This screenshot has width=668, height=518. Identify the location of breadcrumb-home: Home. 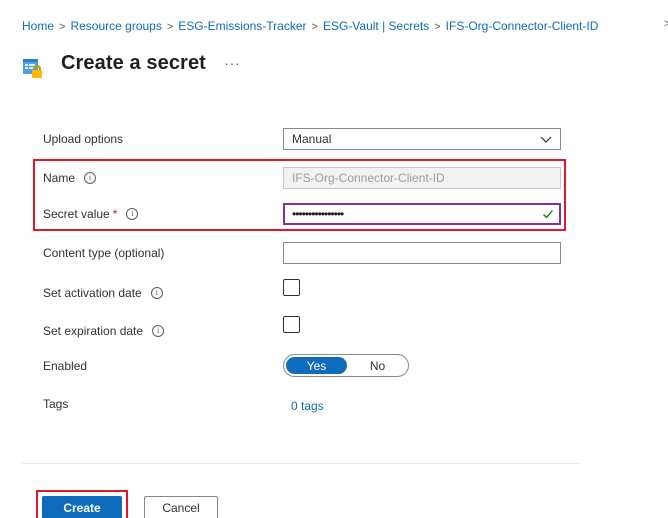
(38, 26).